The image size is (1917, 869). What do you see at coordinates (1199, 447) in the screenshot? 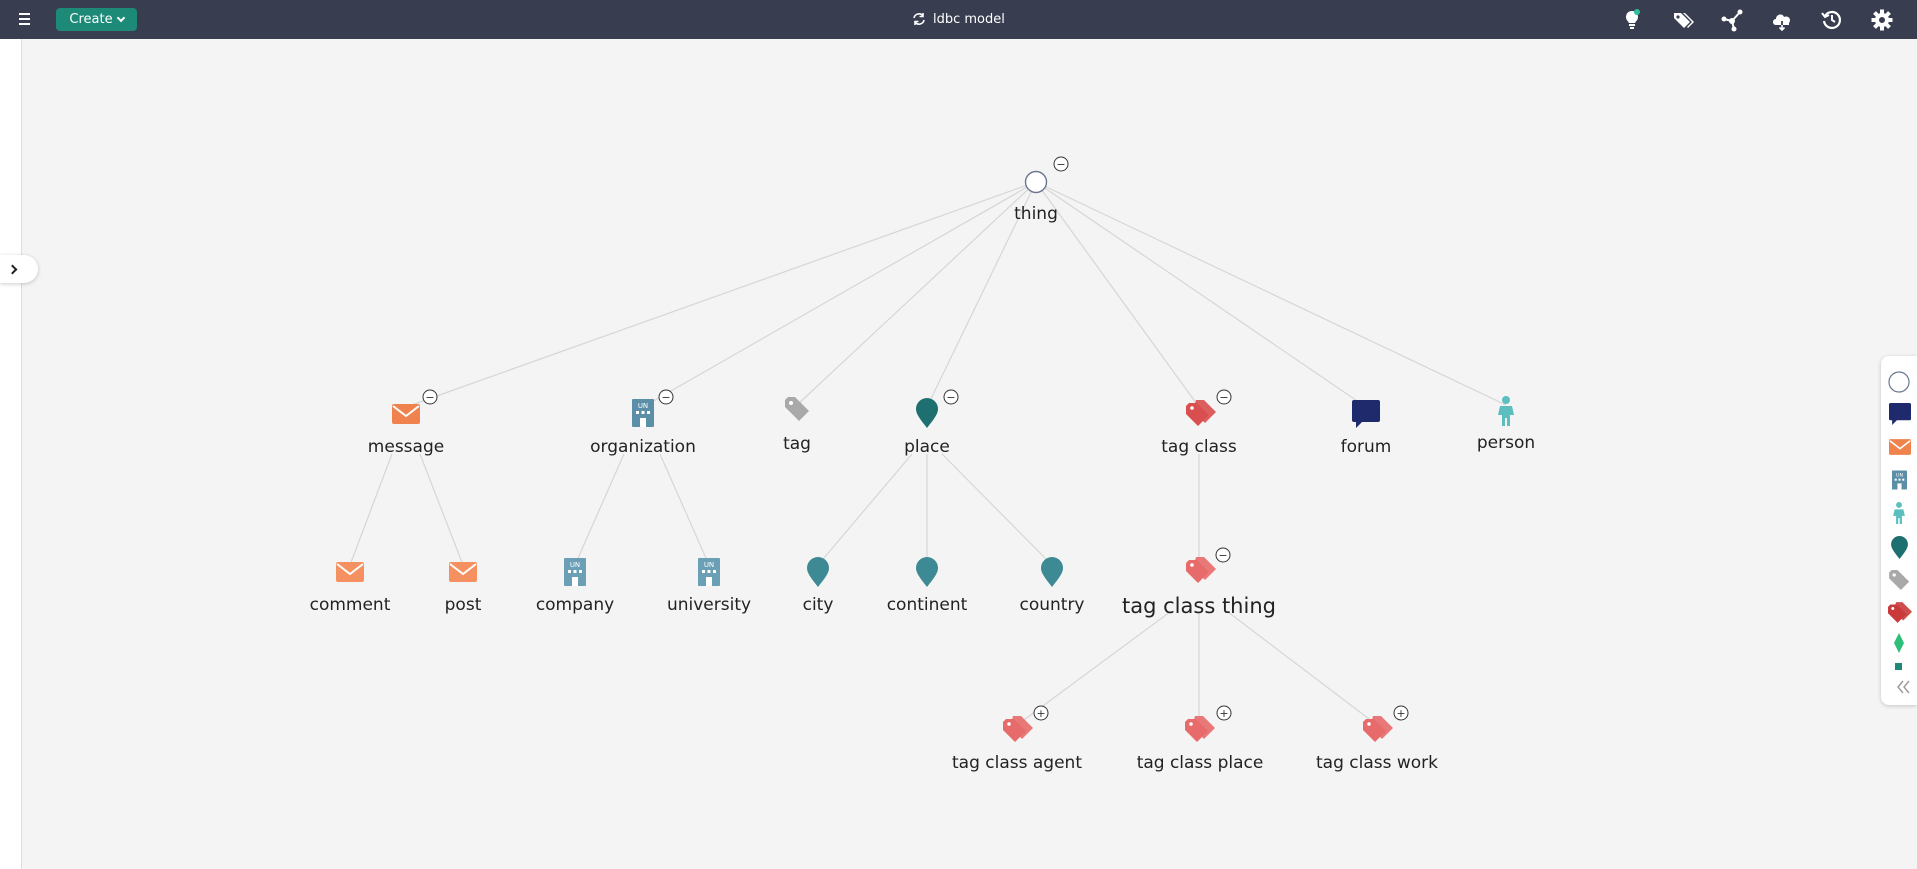
I see `node-label: tag class` at bounding box center [1199, 447].